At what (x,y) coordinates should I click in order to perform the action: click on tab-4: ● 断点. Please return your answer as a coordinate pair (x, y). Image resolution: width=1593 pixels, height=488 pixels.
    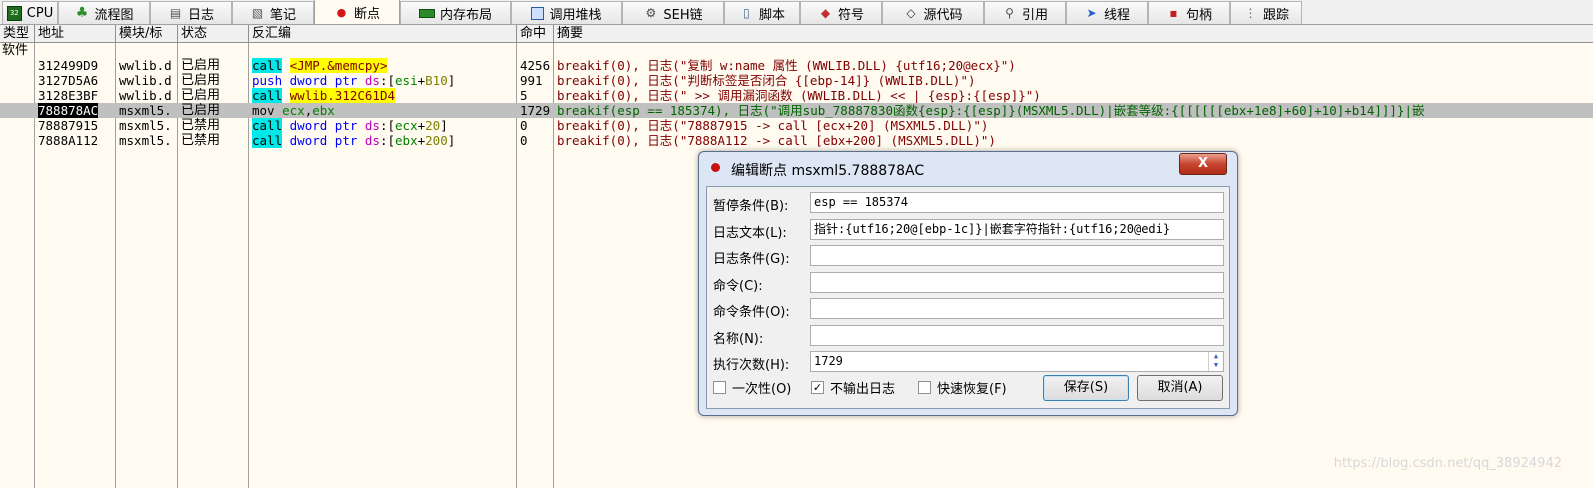
    Looking at the image, I should click on (357, 12).